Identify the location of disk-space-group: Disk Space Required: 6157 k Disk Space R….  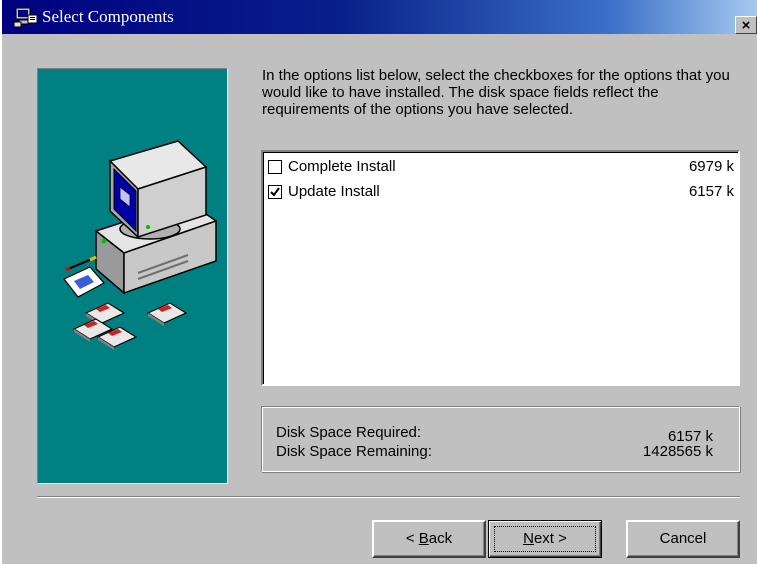
(500, 439).